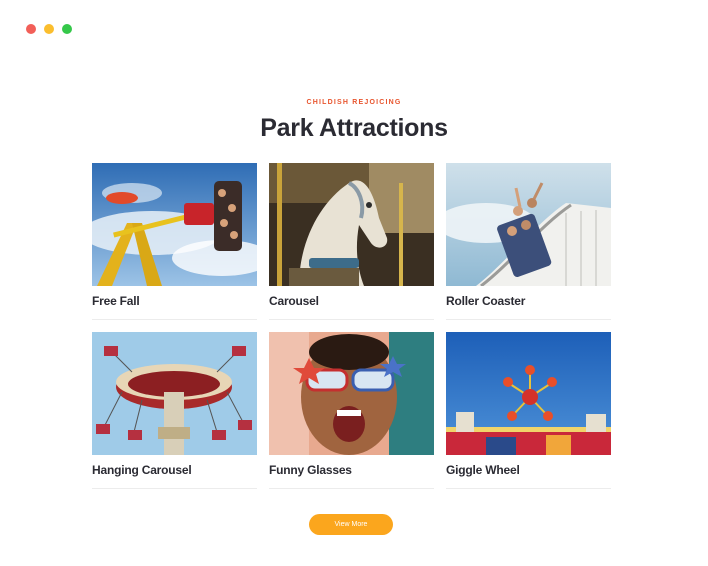  I want to click on attraction-label: Funny Glasses, so click(351, 470).